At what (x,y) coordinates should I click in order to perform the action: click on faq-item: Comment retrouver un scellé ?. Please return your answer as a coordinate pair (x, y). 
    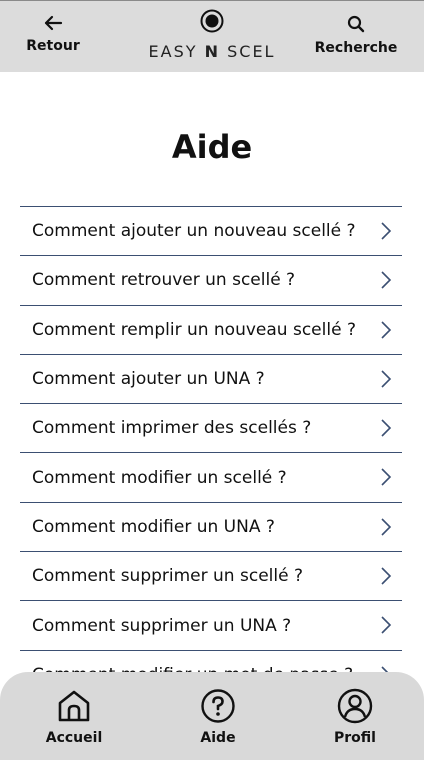
    Looking at the image, I should click on (211, 281).